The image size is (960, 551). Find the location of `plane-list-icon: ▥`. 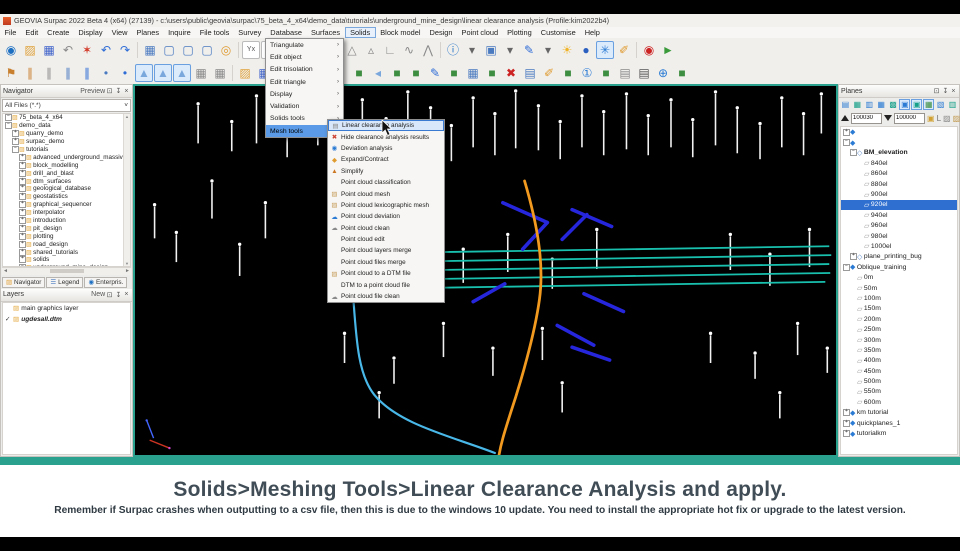

plane-list-icon: ▥ is located at coordinates (952, 104).